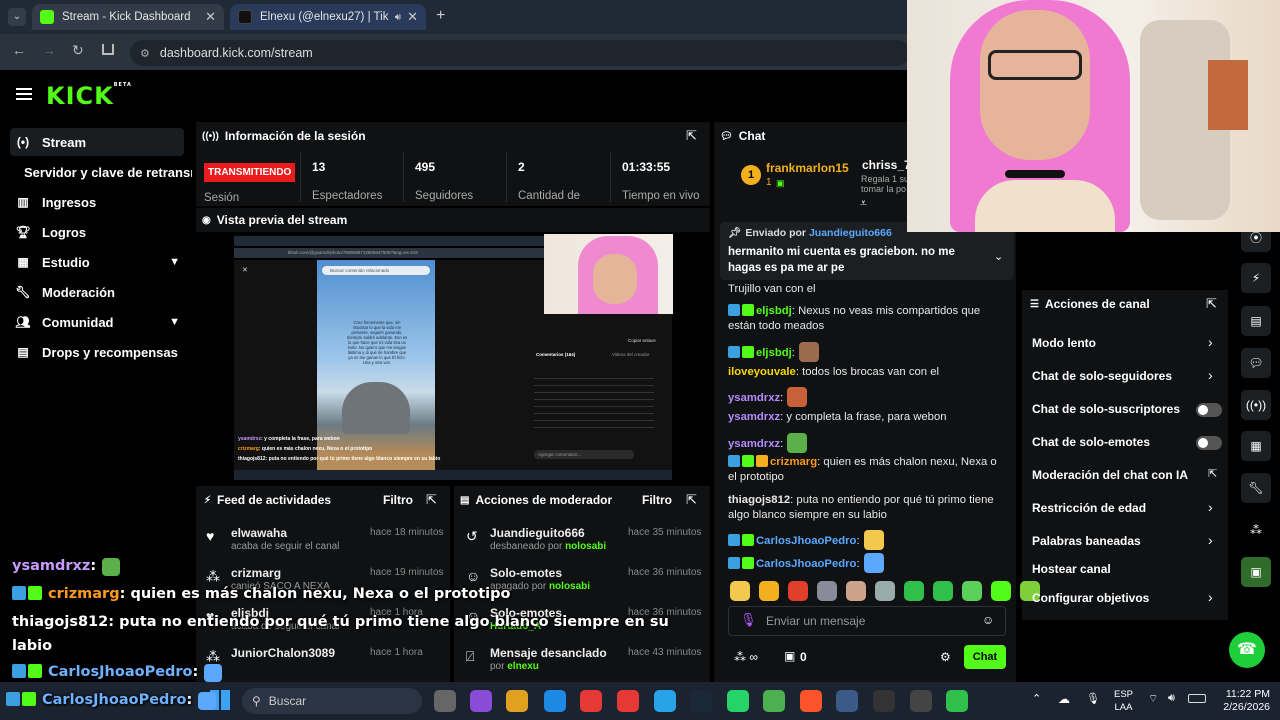 This screenshot has height=720, width=1280. I want to click on activity-name: JuniorChalon3089, so click(283, 653).